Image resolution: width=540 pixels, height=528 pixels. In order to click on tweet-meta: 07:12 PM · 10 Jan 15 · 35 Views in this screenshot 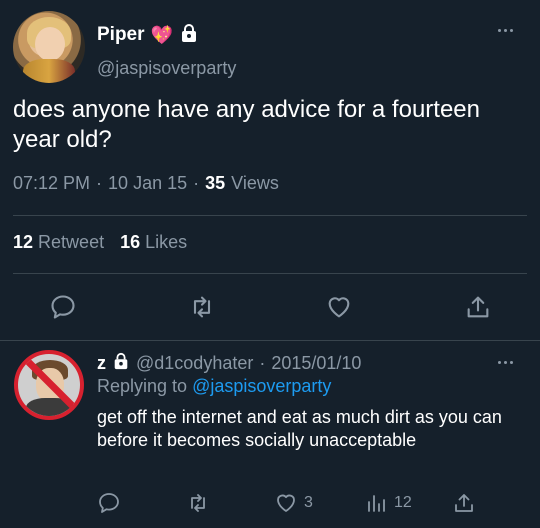, I will do `click(146, 183)`.